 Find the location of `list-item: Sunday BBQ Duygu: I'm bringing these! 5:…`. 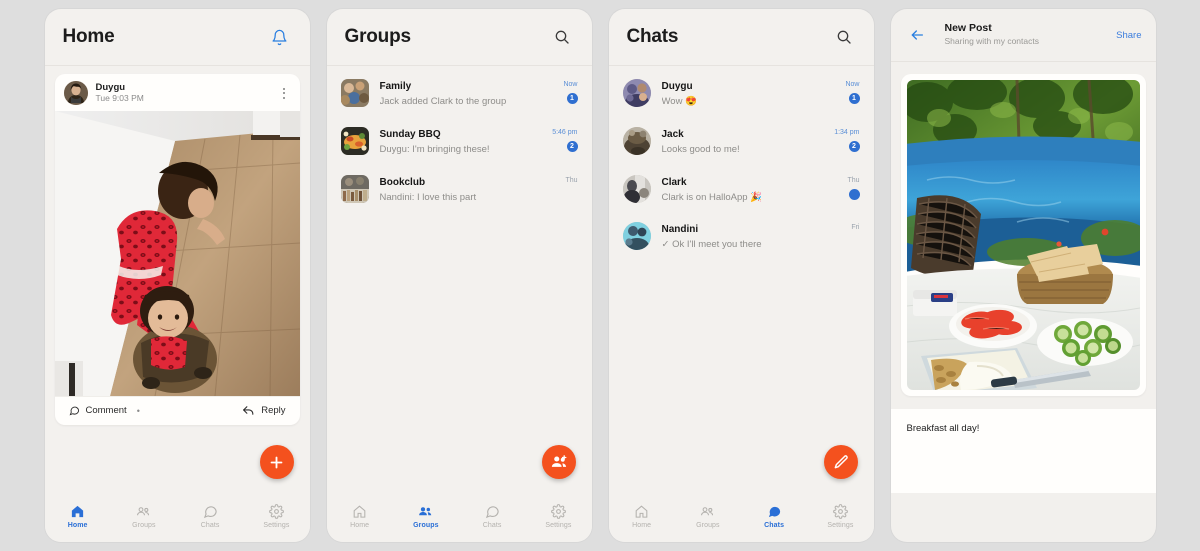

list-item: Sunday BBQ Duygu: I'm bringing these! 5:… is located at coordinates (459, 142).